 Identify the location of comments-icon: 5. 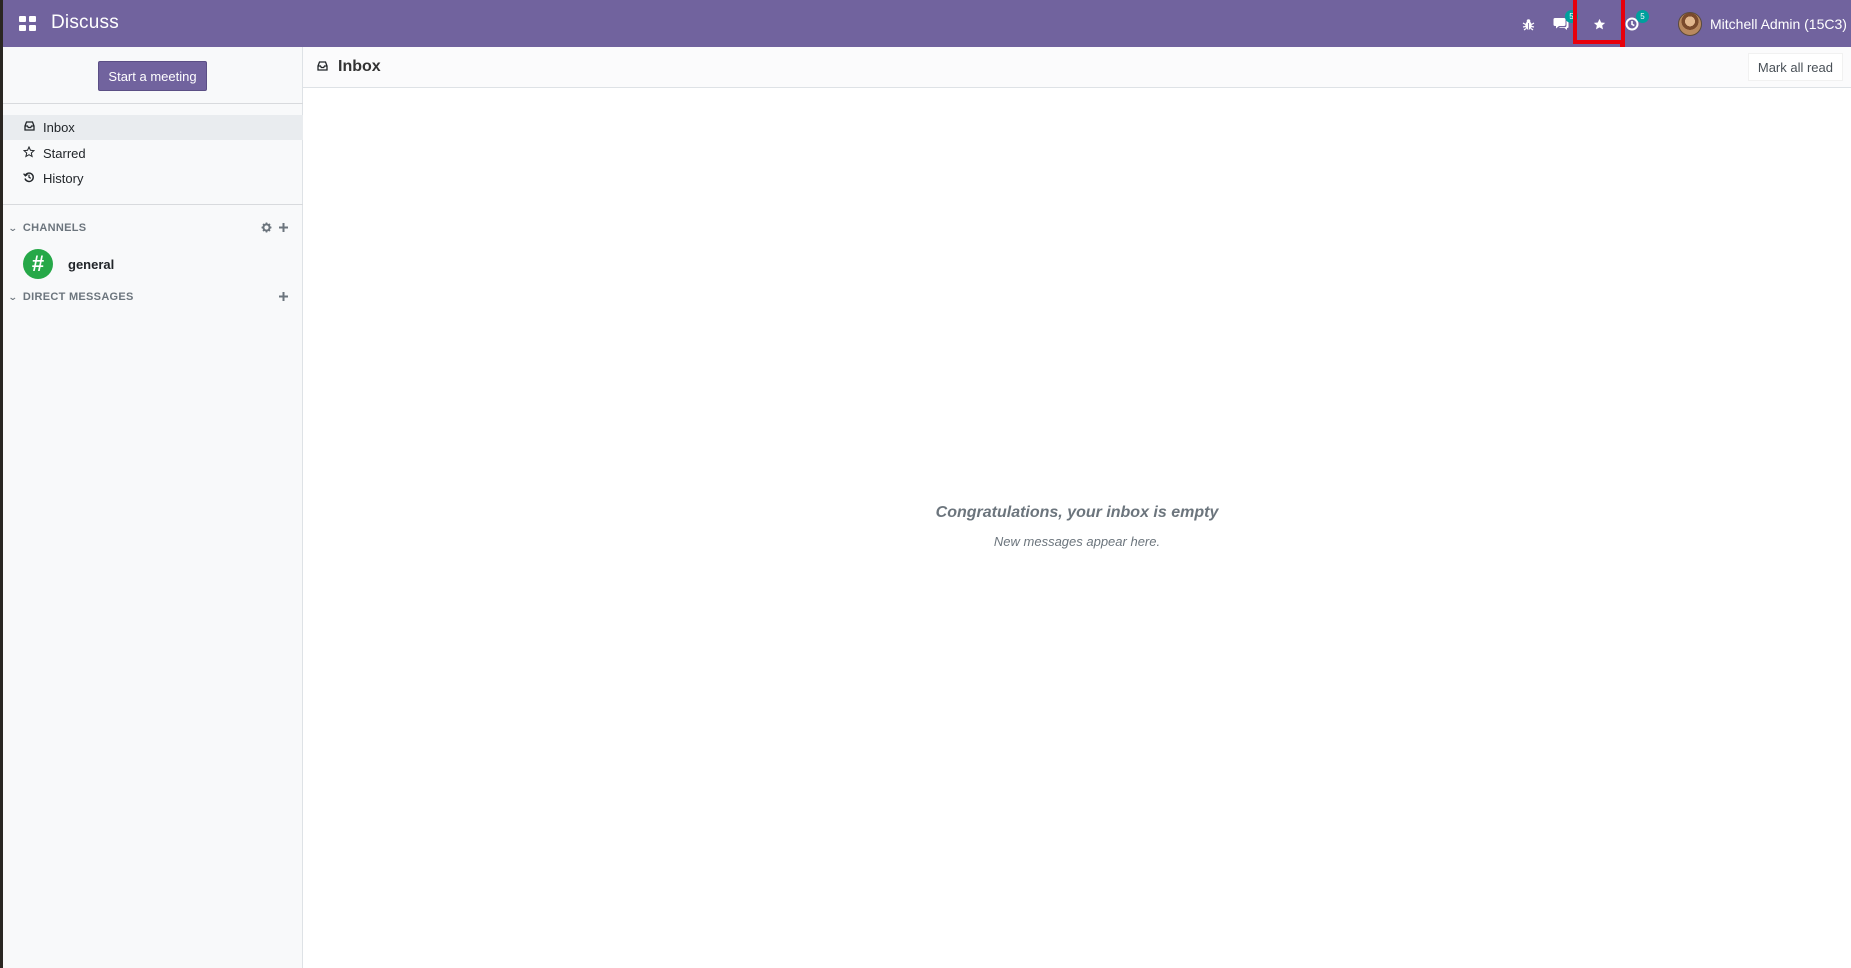
(1564, 22).